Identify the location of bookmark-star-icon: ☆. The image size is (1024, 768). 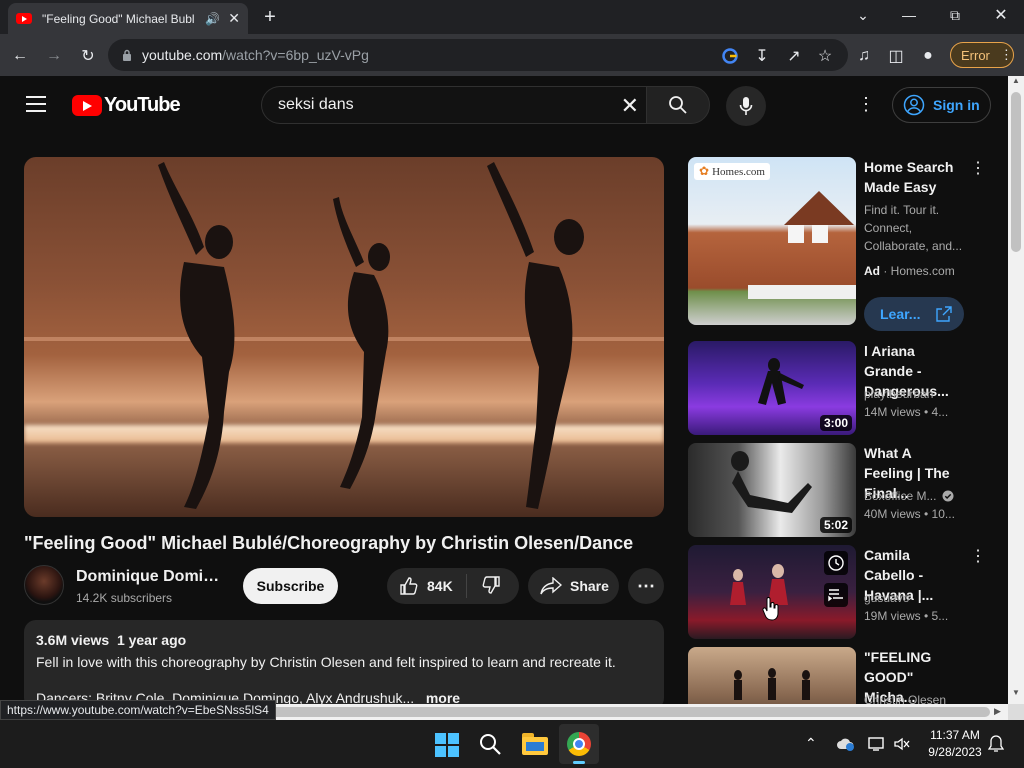
(825, 56).